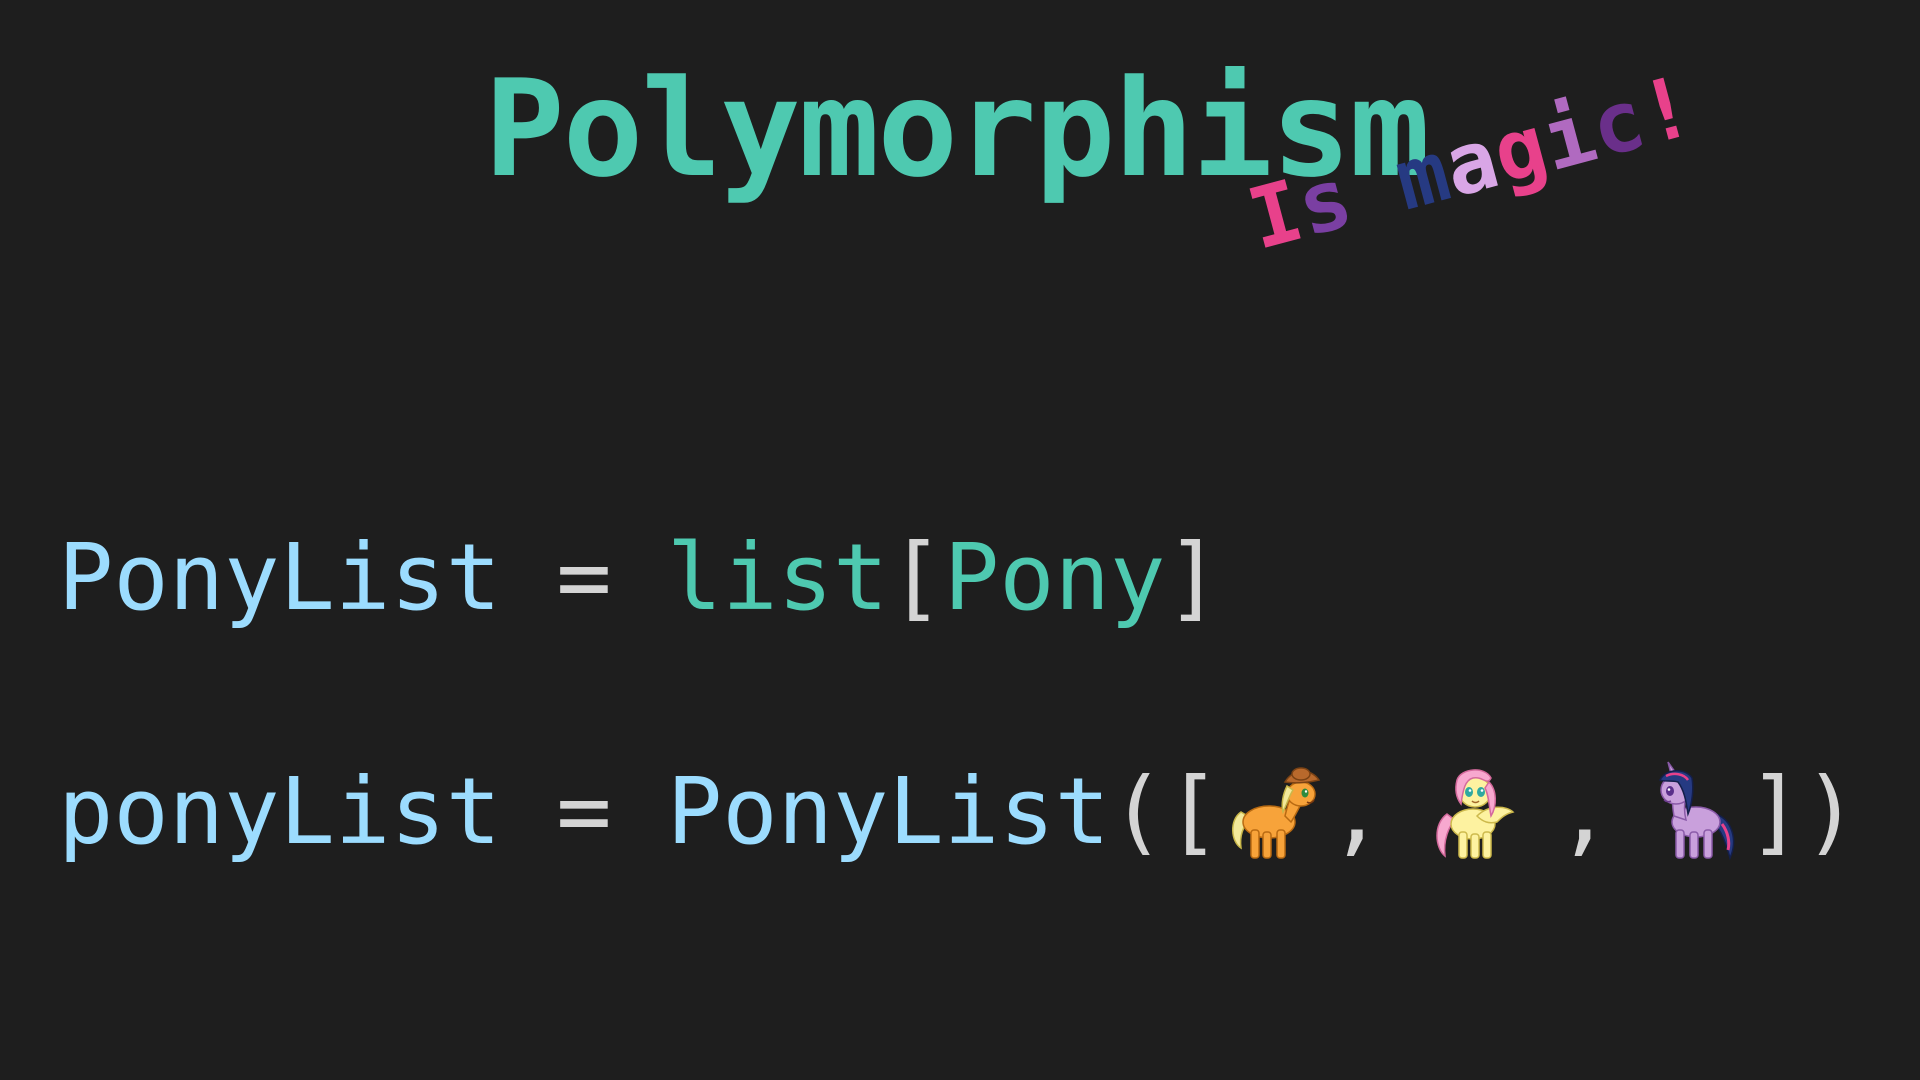  What do you see at coordinates (1694, 812) in the screenshot?
I see `twilight-sparkle-pony-icon` at bounding box center [1694, 812].